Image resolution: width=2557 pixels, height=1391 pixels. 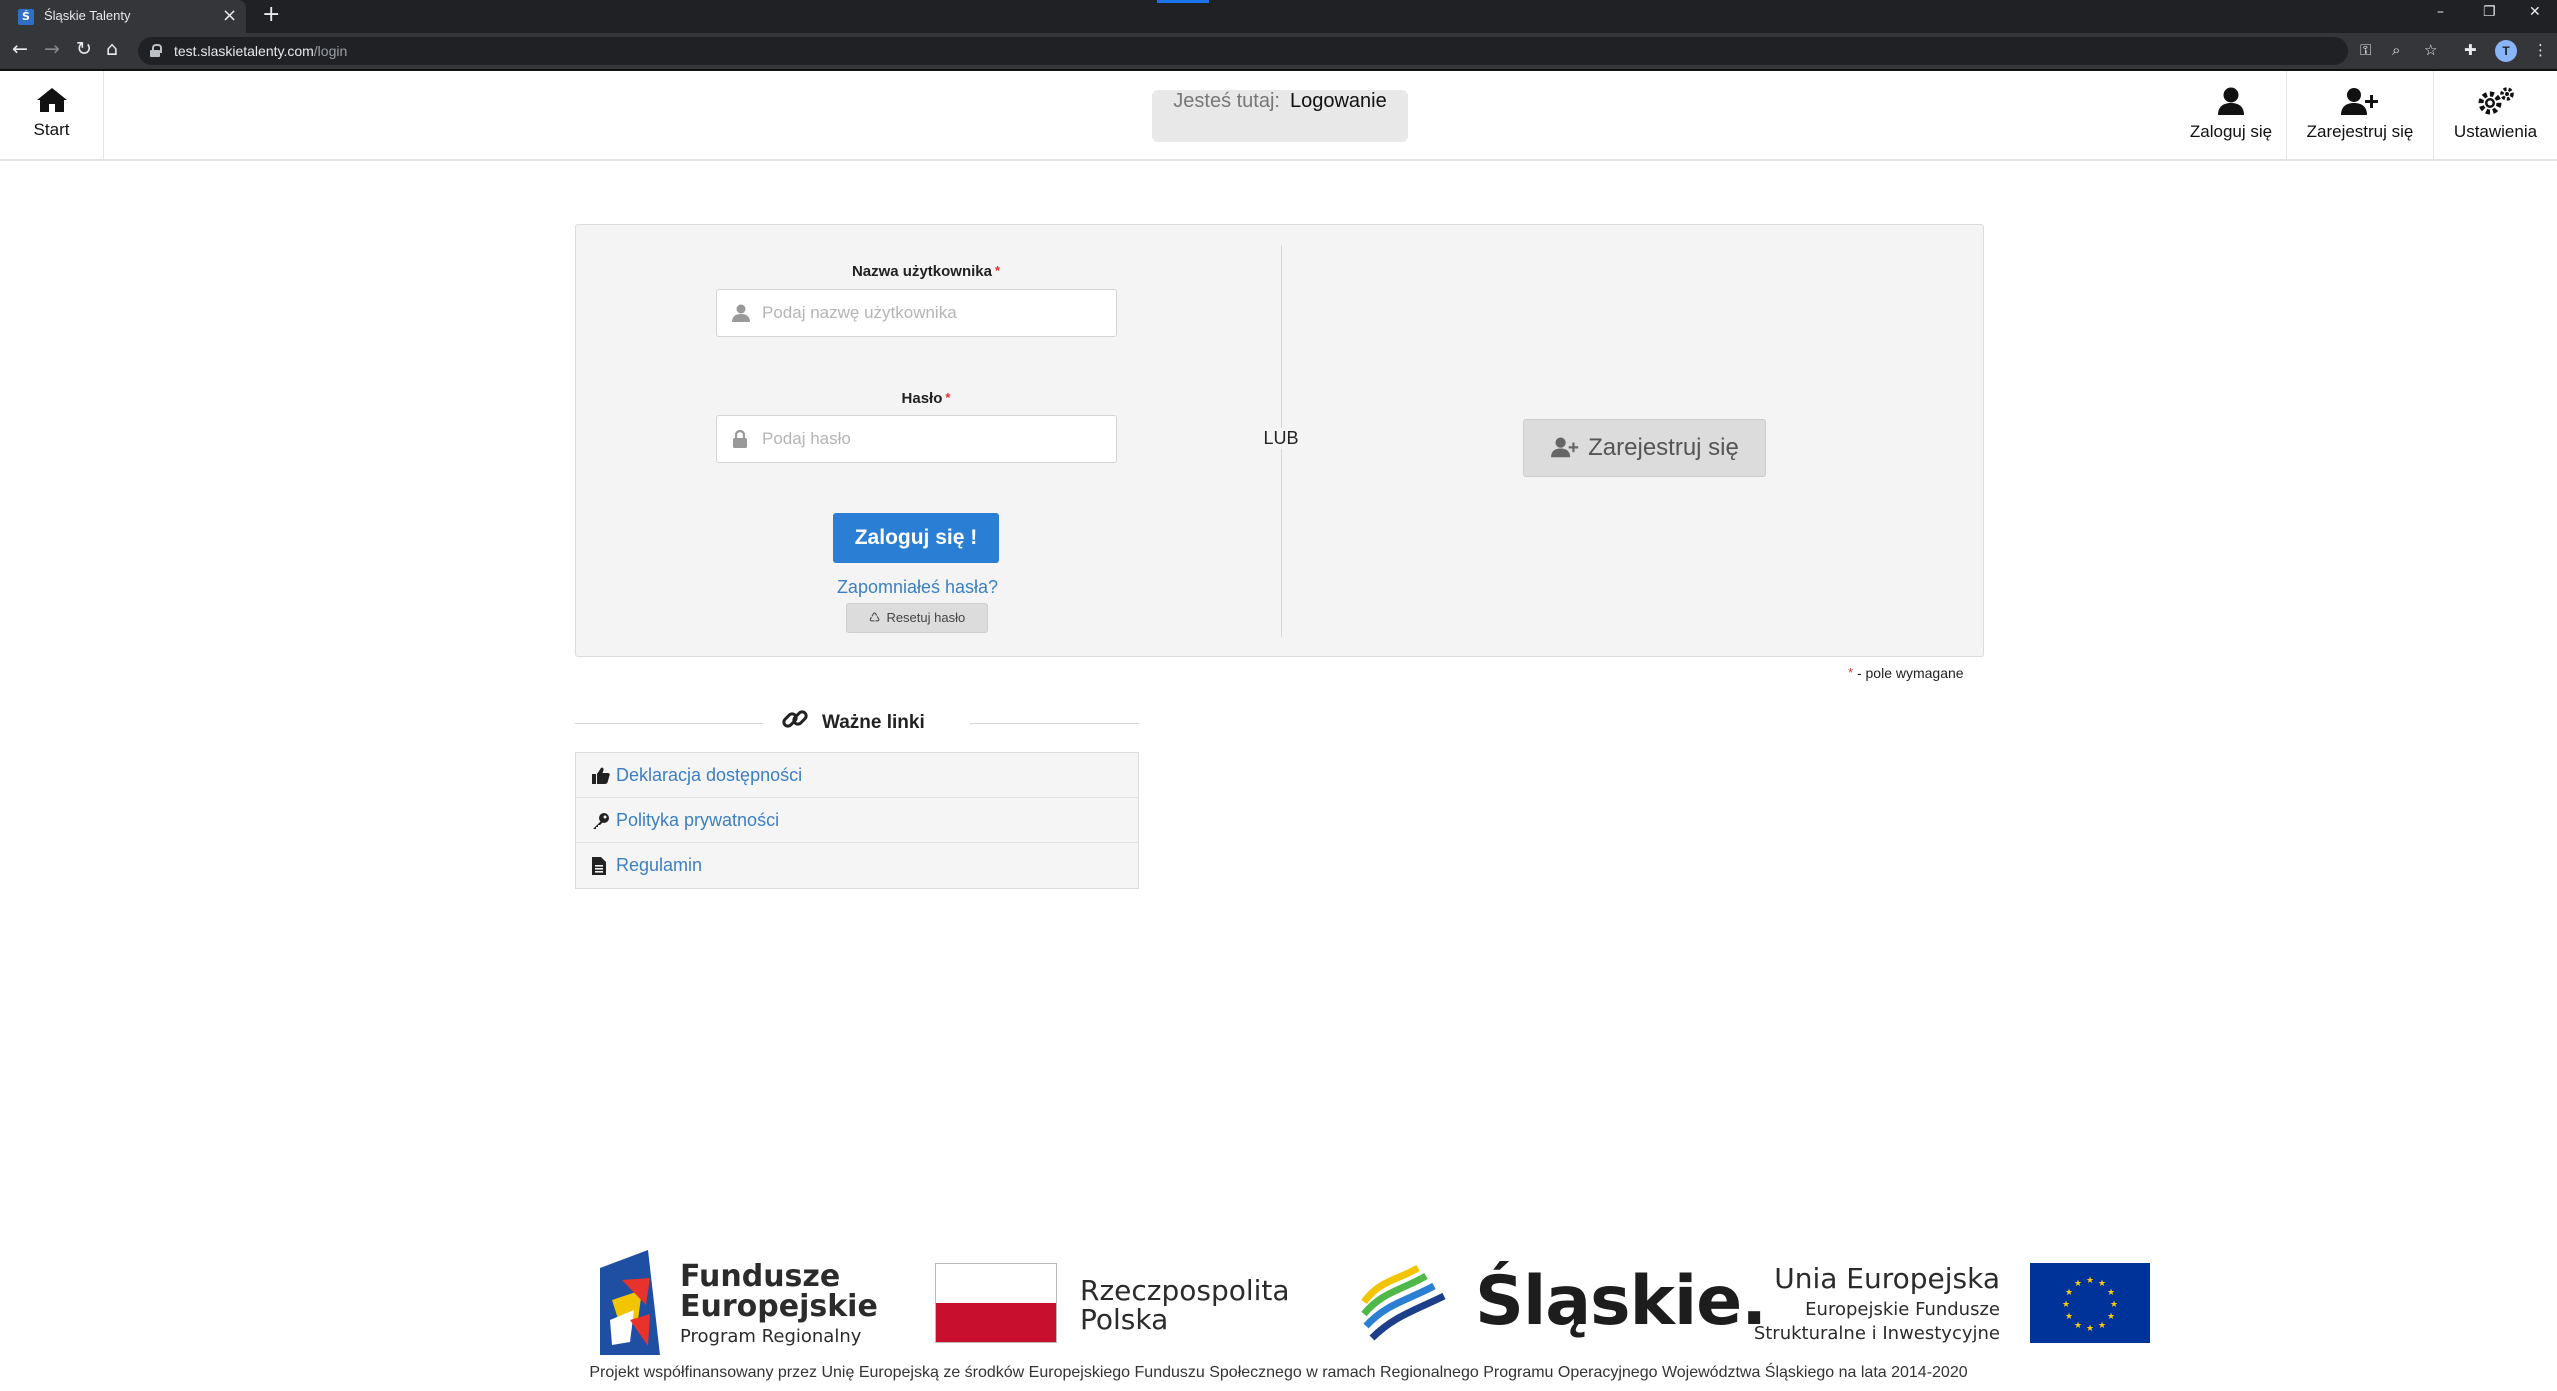 I want to click on poland-logo-text: Rzeczpospolita Polska, so click(x=1185, y=1305).